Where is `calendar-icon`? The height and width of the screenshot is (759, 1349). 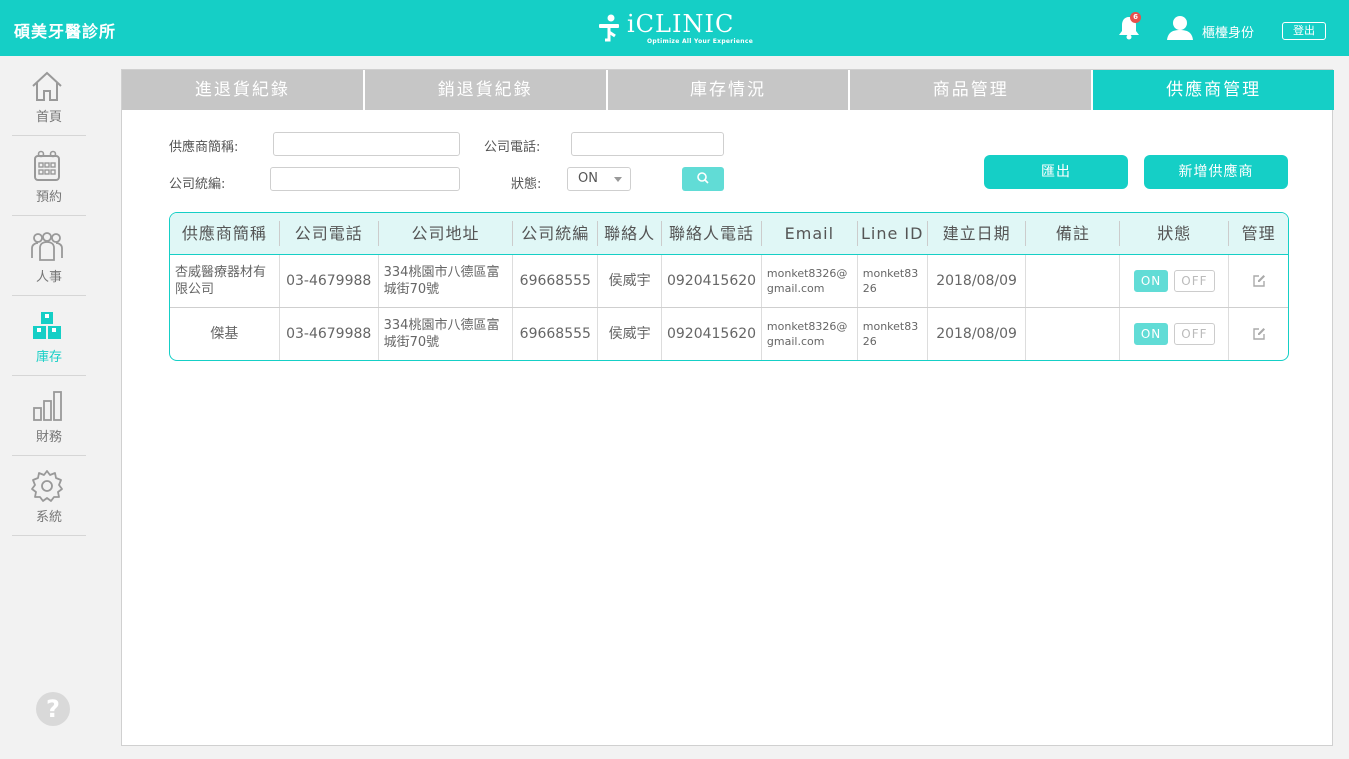 calendar-icon is located at coordinates (47, 165).